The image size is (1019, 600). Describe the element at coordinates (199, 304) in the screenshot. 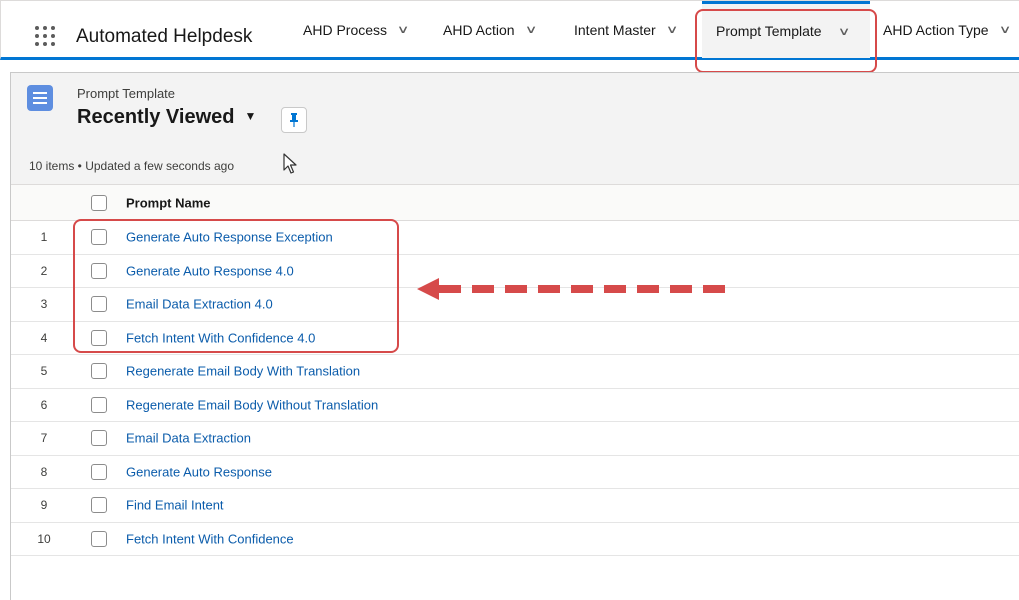

I see `prompt-name-link: Email Data Extraction 4.0` at that location.